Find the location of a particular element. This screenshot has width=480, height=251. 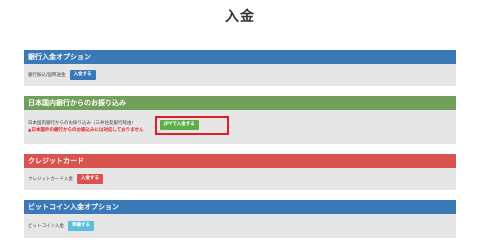

bitcoin-prepare-button: 準備する is located at coordinates (81, 226).